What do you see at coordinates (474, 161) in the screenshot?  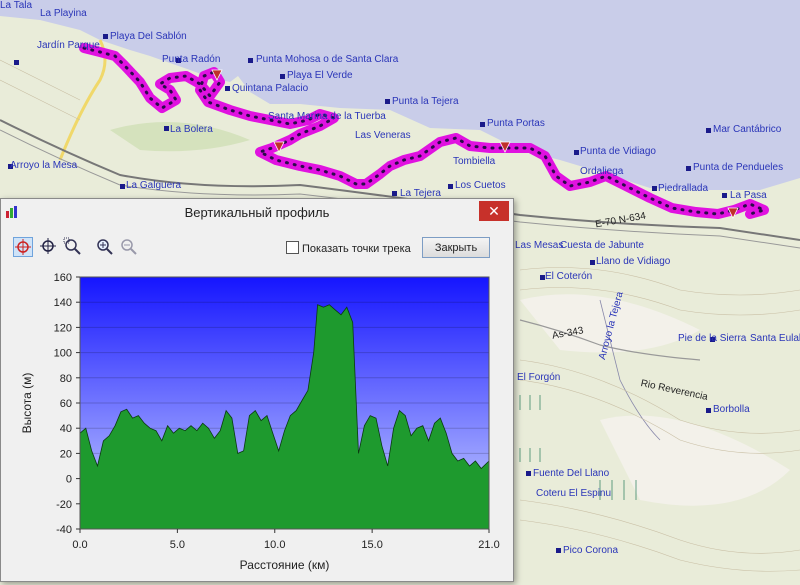 I see `map-label: Tombiella` at bounding box center [474, 161].